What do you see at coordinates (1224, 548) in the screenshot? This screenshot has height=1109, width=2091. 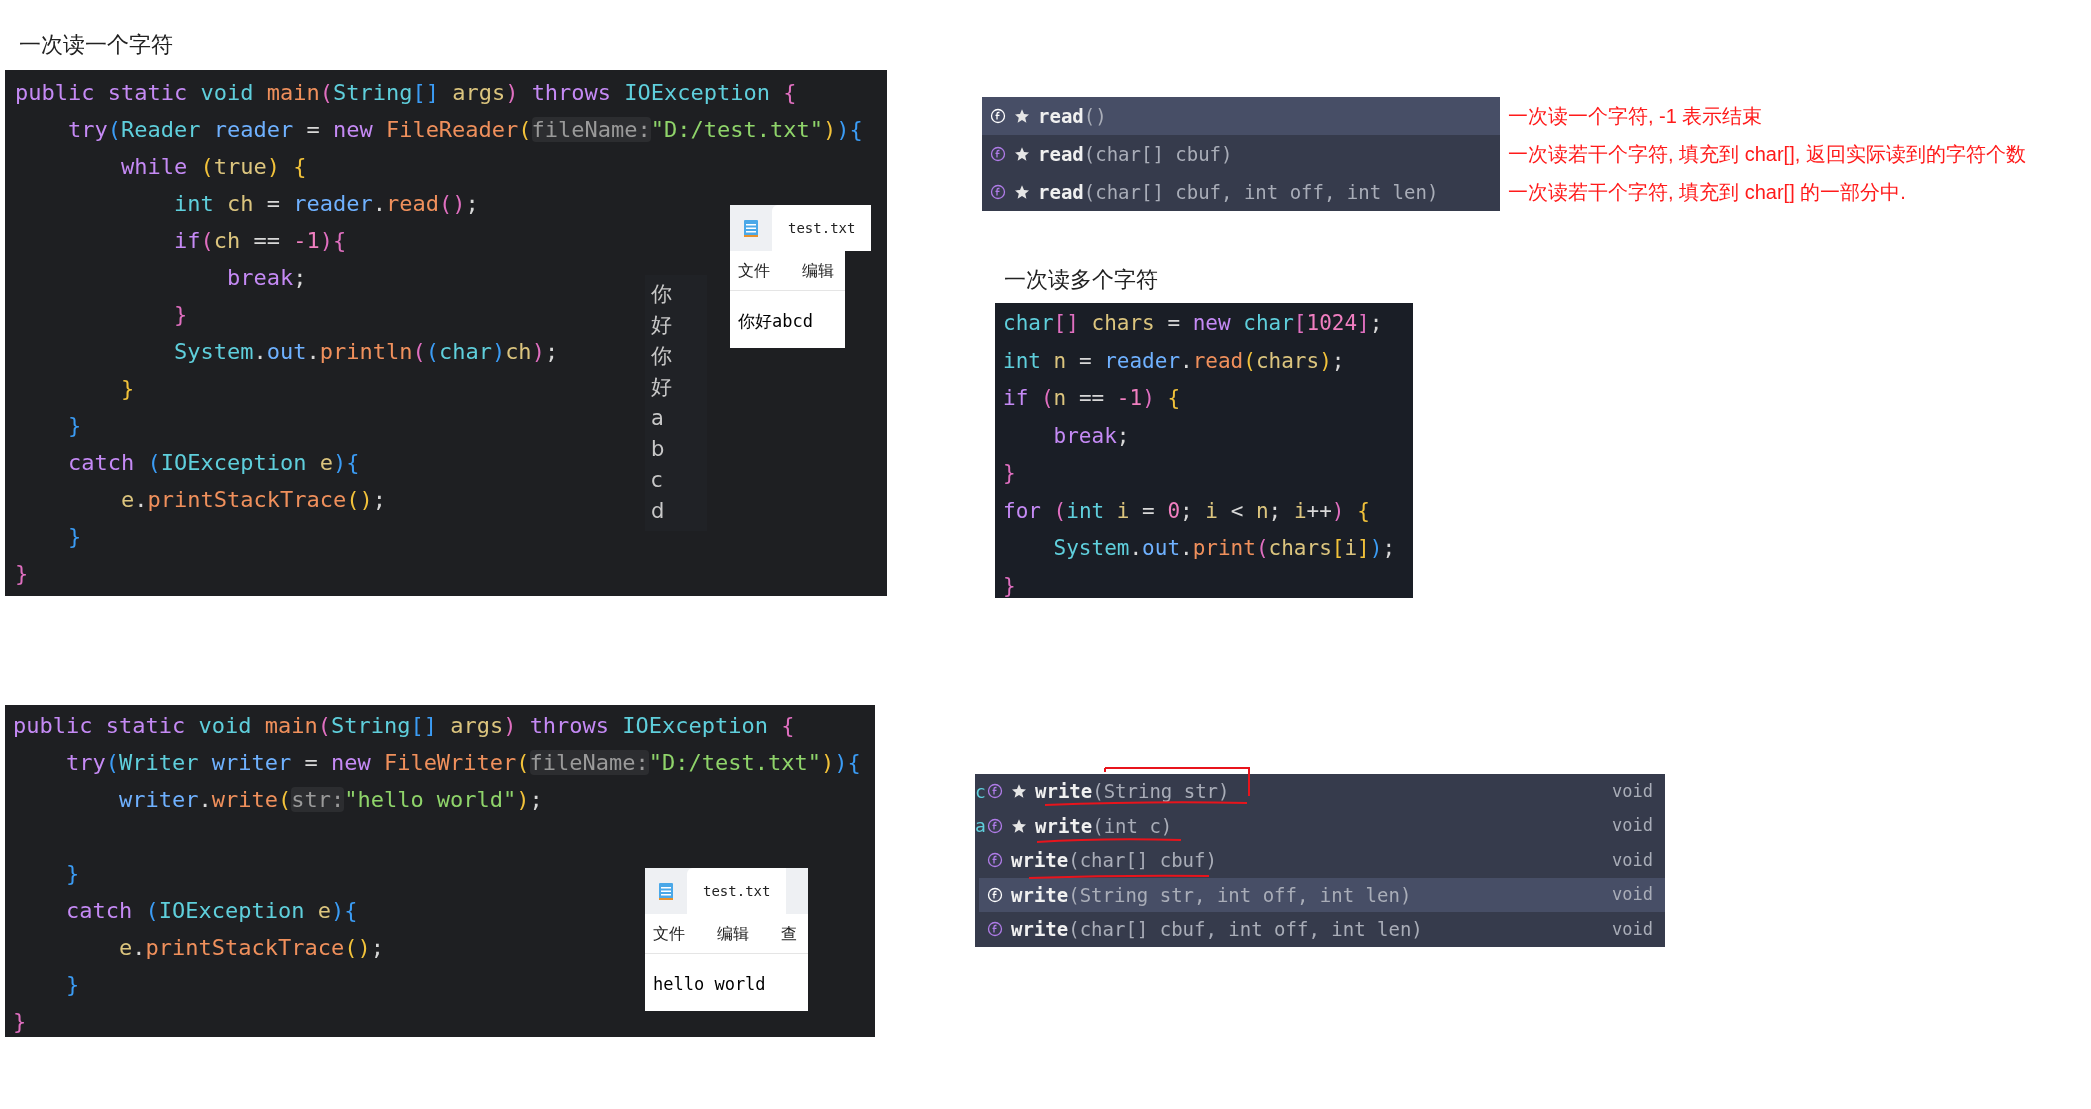 I see `code-line: System.out.print(chars[i]);` at bounding box center [1224, 548].